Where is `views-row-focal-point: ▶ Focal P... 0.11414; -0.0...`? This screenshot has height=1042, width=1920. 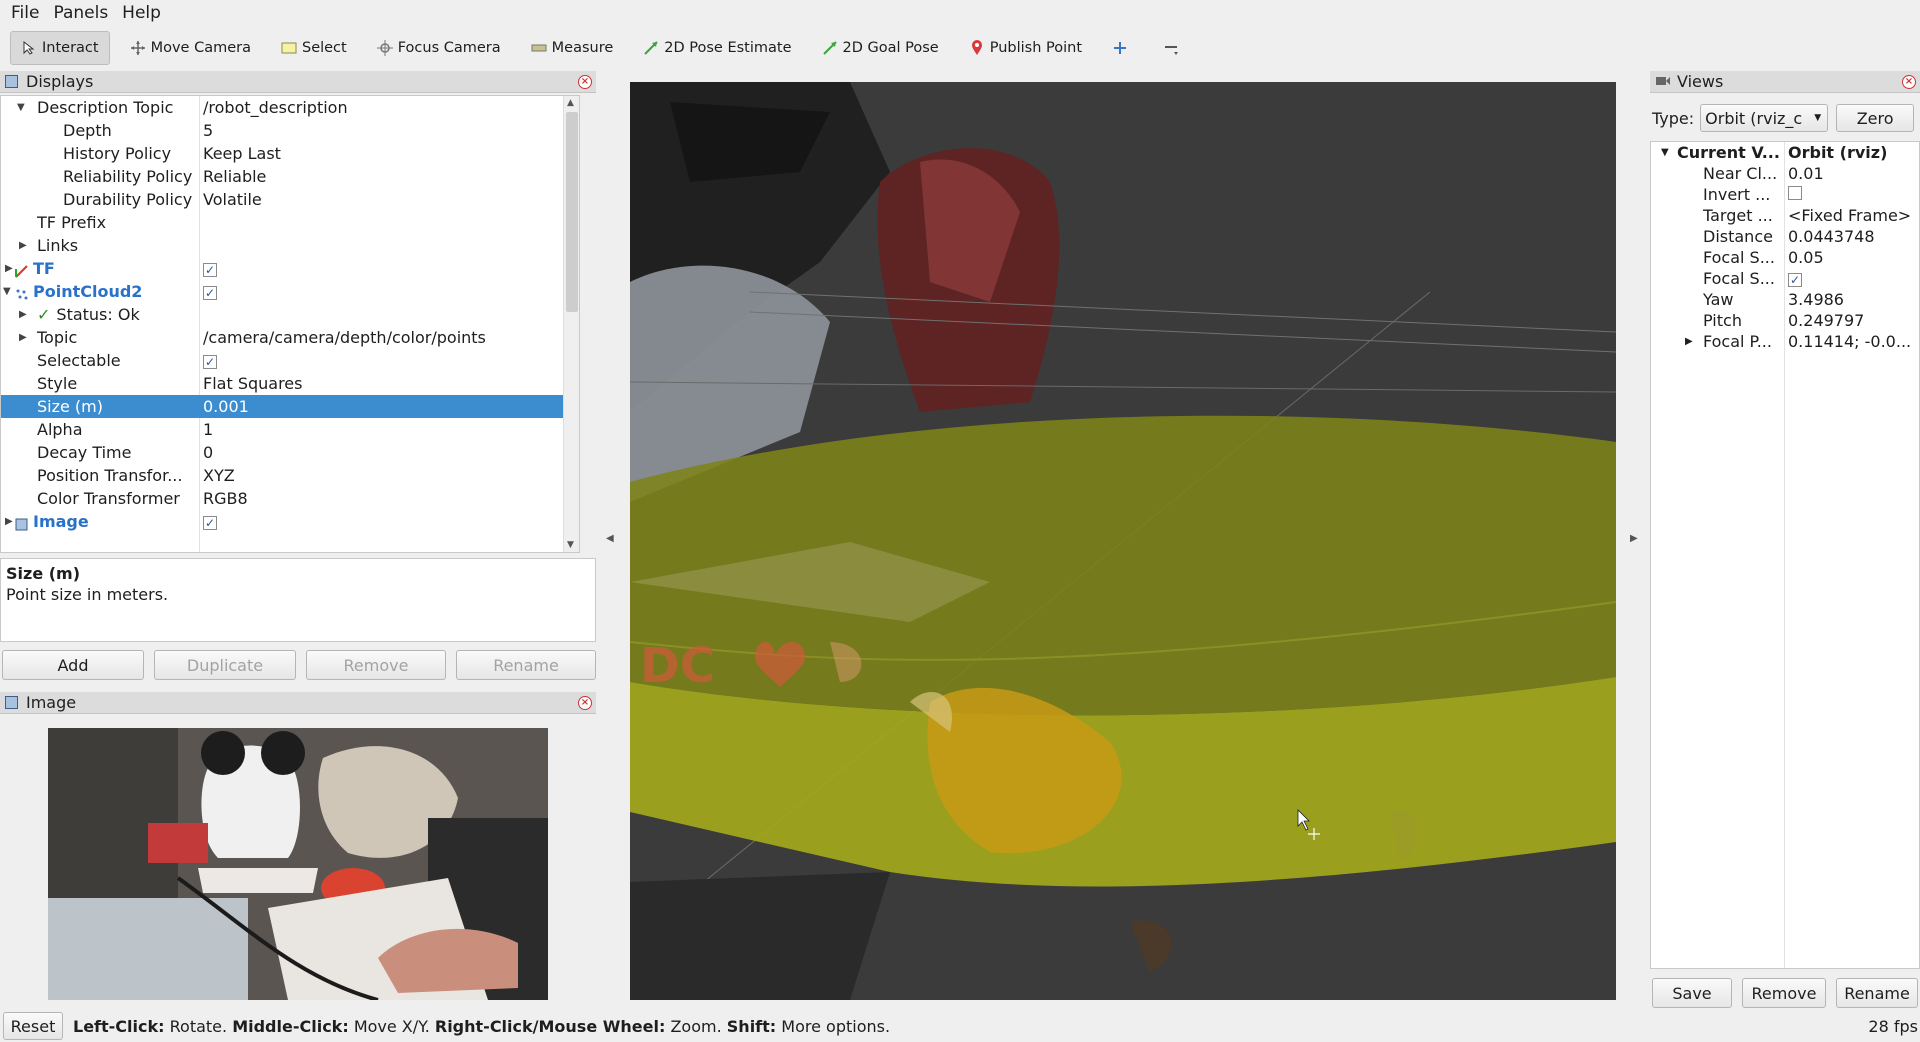
views-row-focal-point: ▶ Focal P... 0.11414; -0.0... is located at coordinates (1785, 341).